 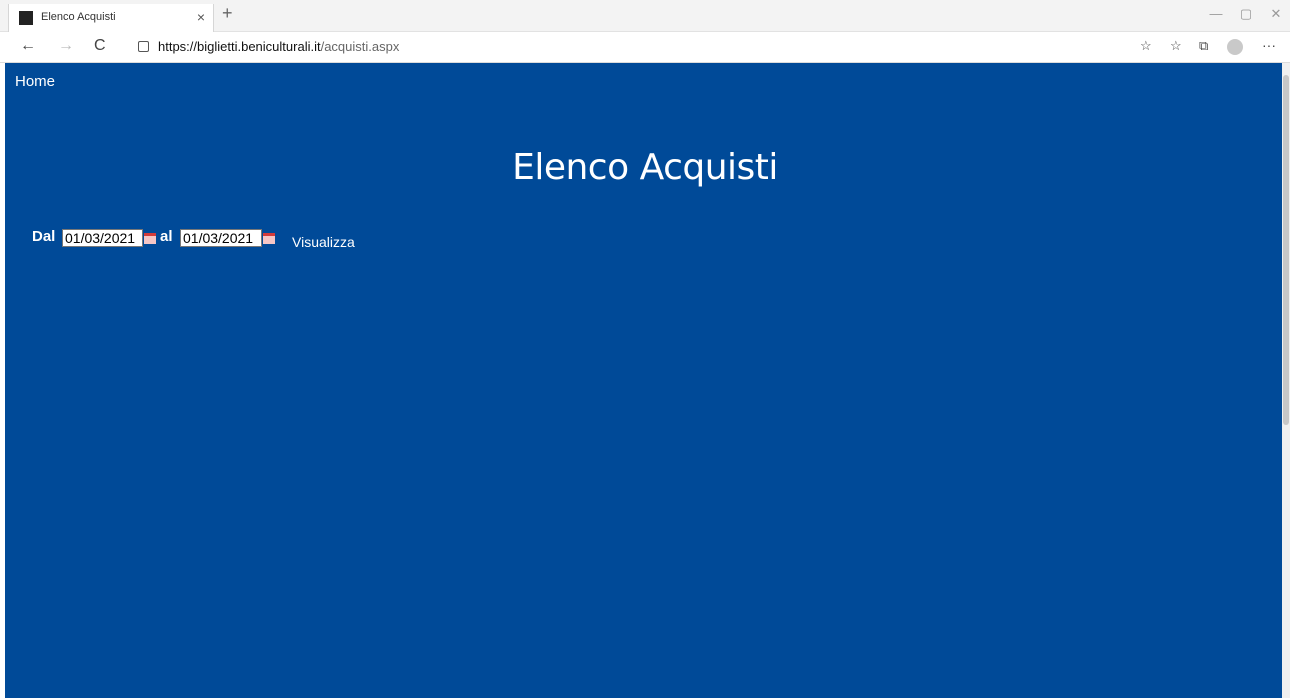 I want to click on collections-icon: ⧉, so click(x=1203, y=46).